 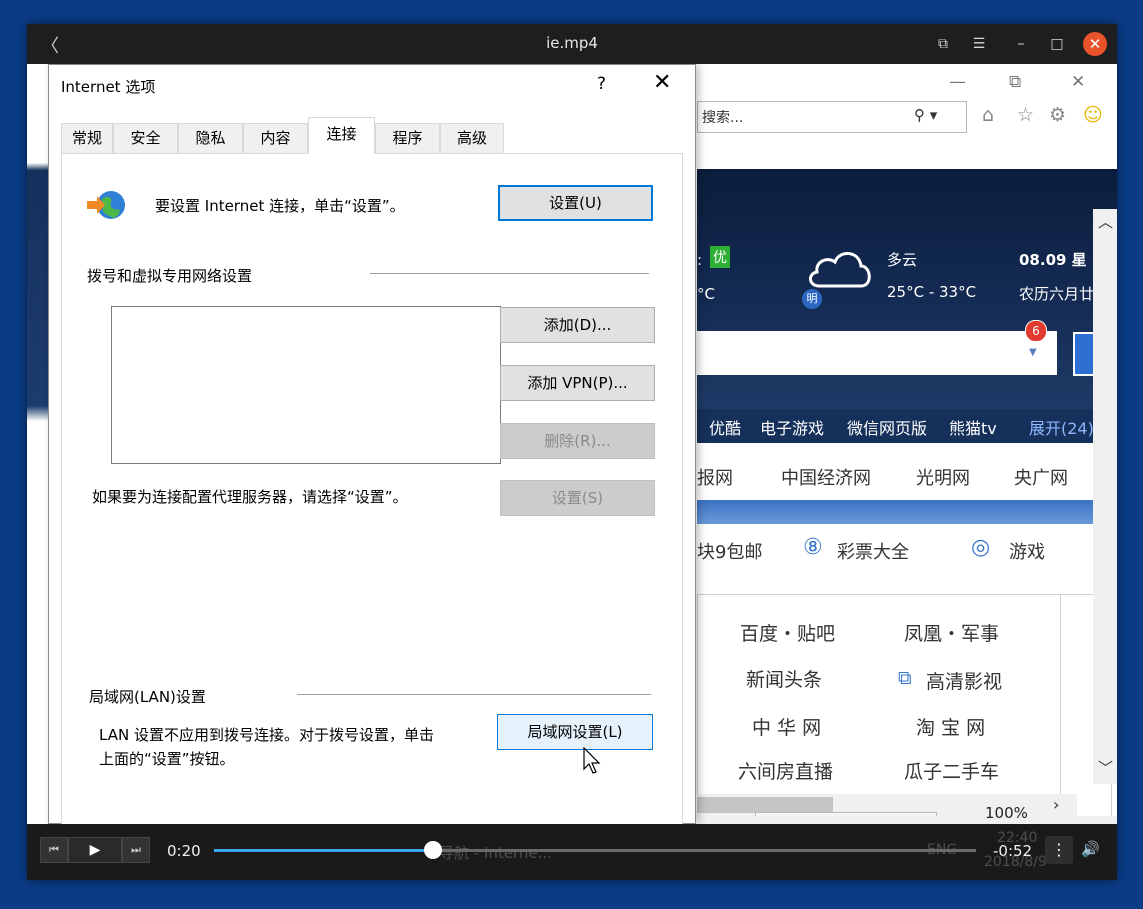 What do you see at coordinates (1093, 115) in the screenshot?
I see `smile-icon: ☺` at bounding box center [1093, 115].